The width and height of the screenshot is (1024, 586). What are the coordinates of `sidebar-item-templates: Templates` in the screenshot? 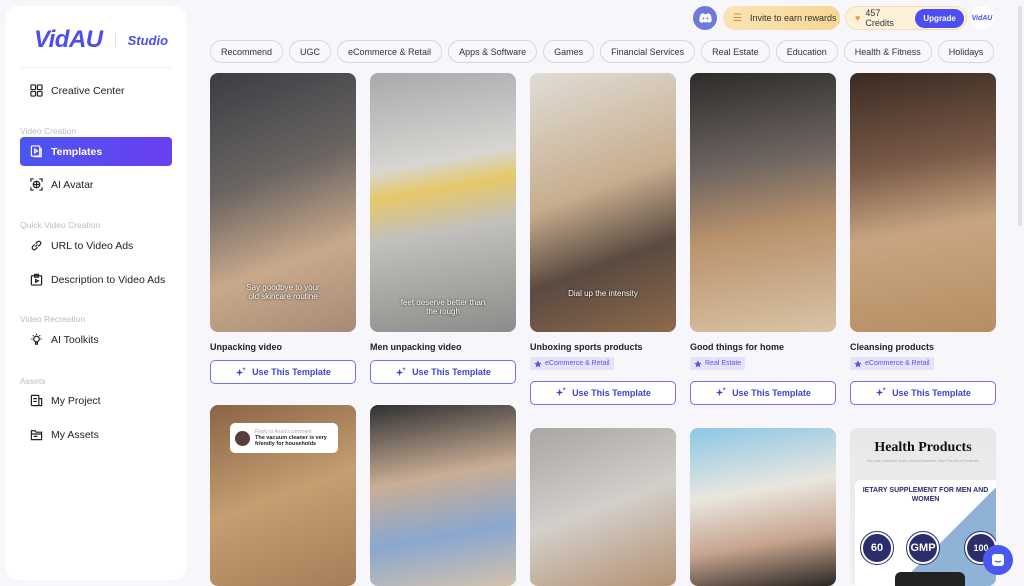 It's located at (96, 151).